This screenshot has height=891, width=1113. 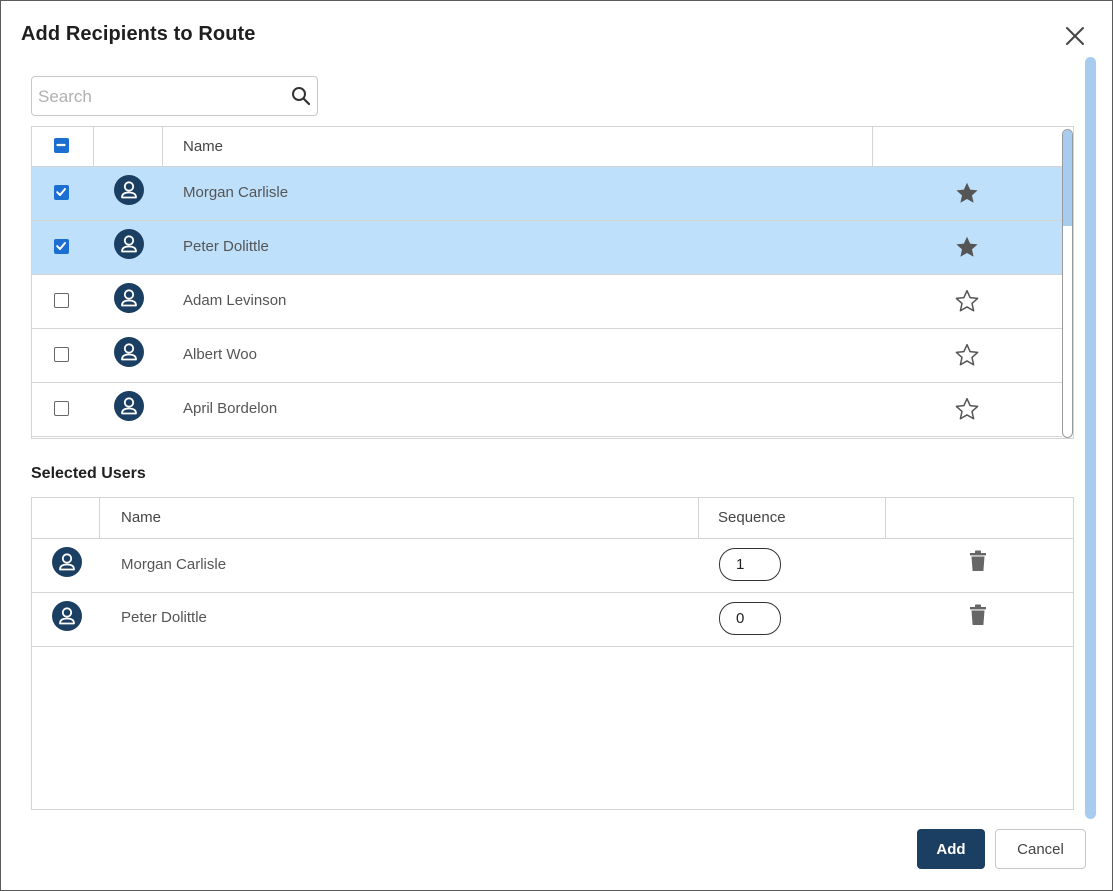 I want to click on cancel-button: Cancel, so click(x=1040, y=849).